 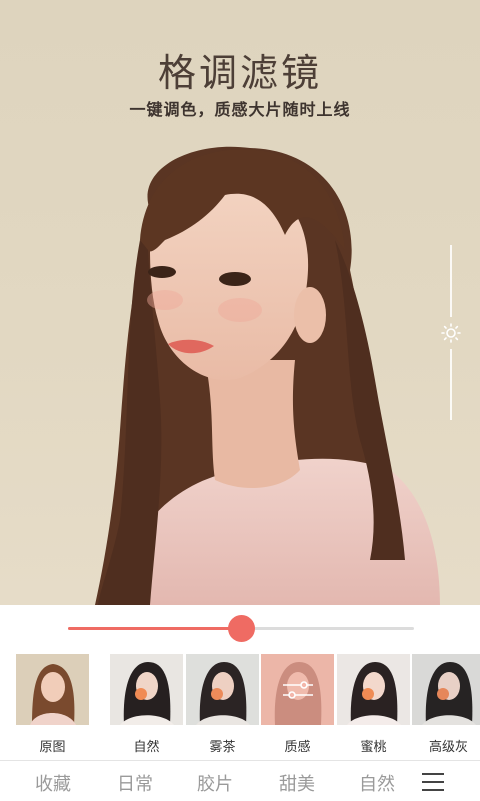 I want to click on filter-tea: 雾茶, so click(x=222, y=706).